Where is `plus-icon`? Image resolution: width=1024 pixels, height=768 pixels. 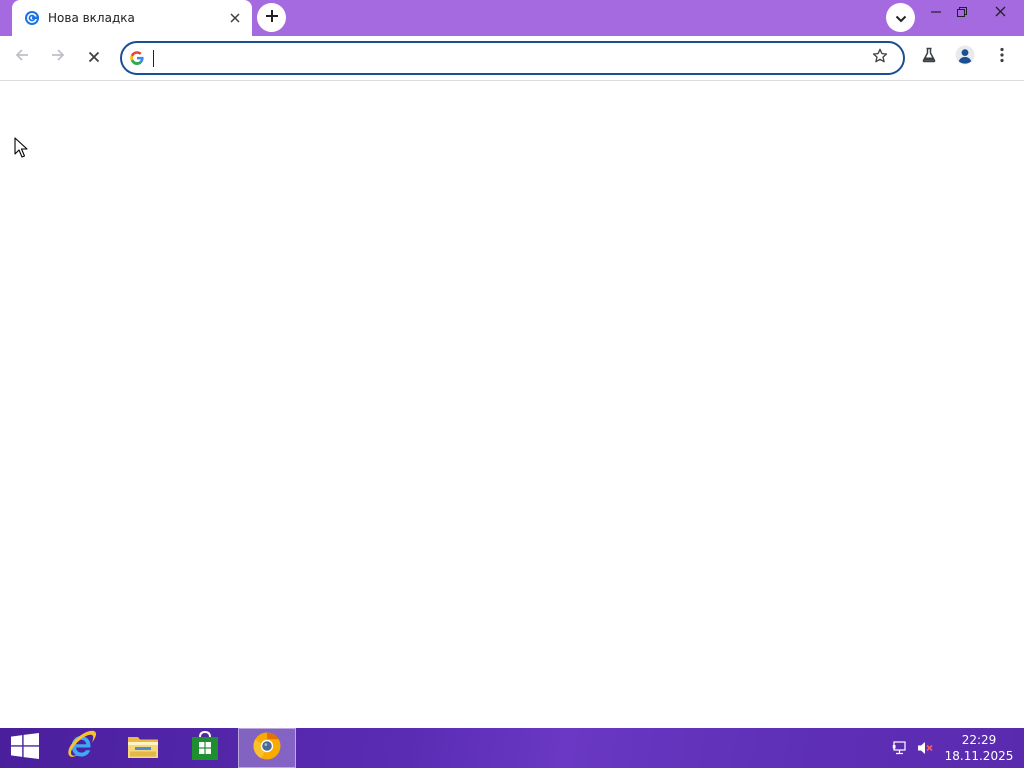
plus-icon is located at coordinates (272, 17).